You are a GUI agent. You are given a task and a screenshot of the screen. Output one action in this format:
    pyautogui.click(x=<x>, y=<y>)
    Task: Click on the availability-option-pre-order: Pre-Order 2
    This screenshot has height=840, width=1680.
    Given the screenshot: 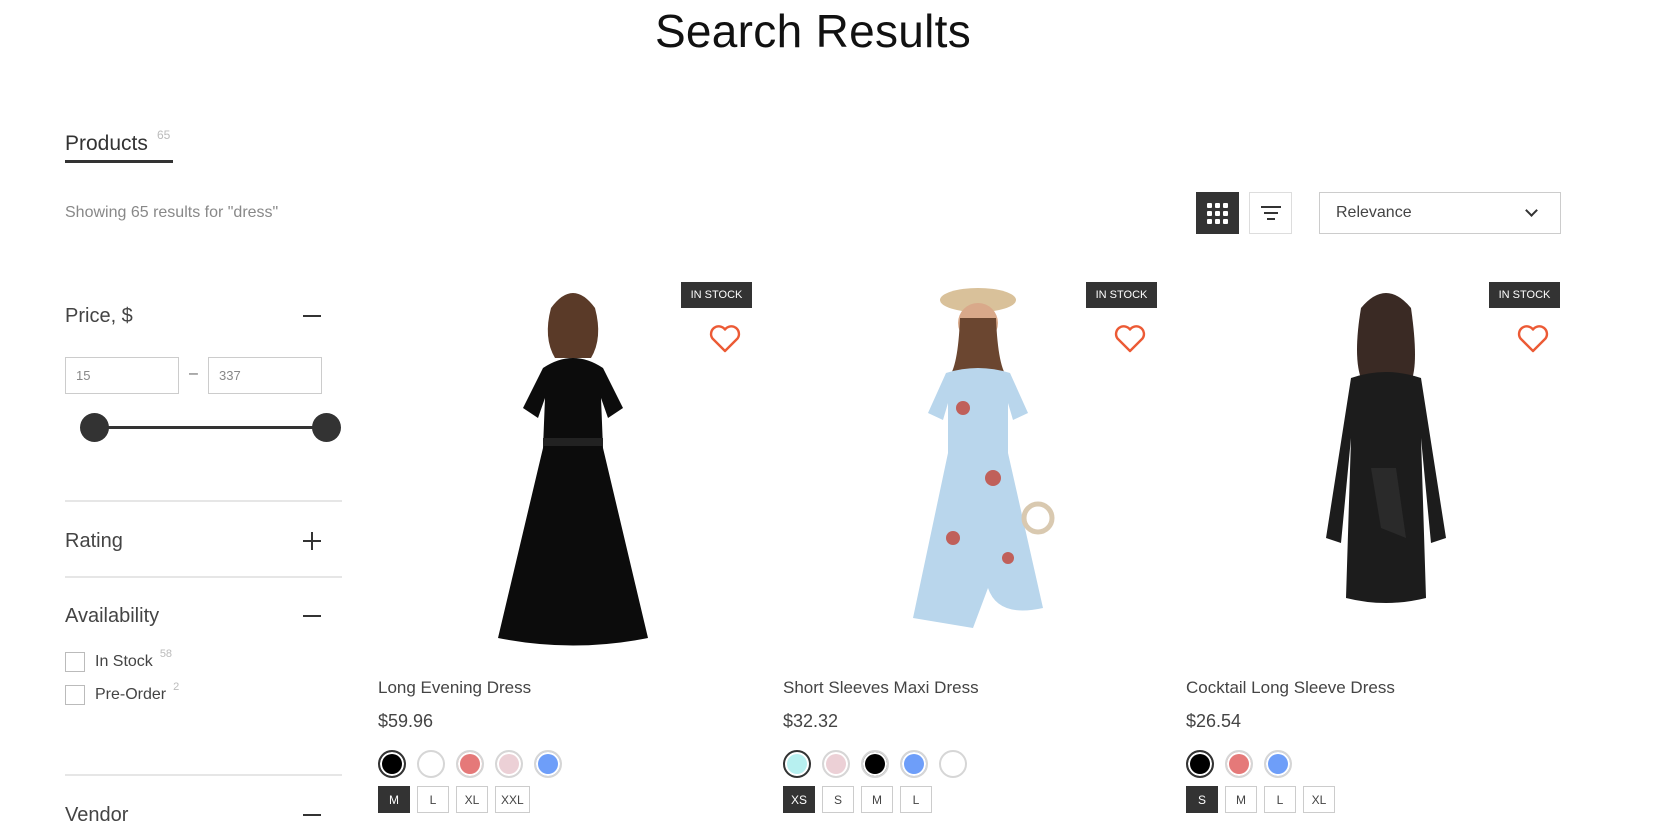 What is the action you would take?
    pyautogui.click(x=122, y=693)
    